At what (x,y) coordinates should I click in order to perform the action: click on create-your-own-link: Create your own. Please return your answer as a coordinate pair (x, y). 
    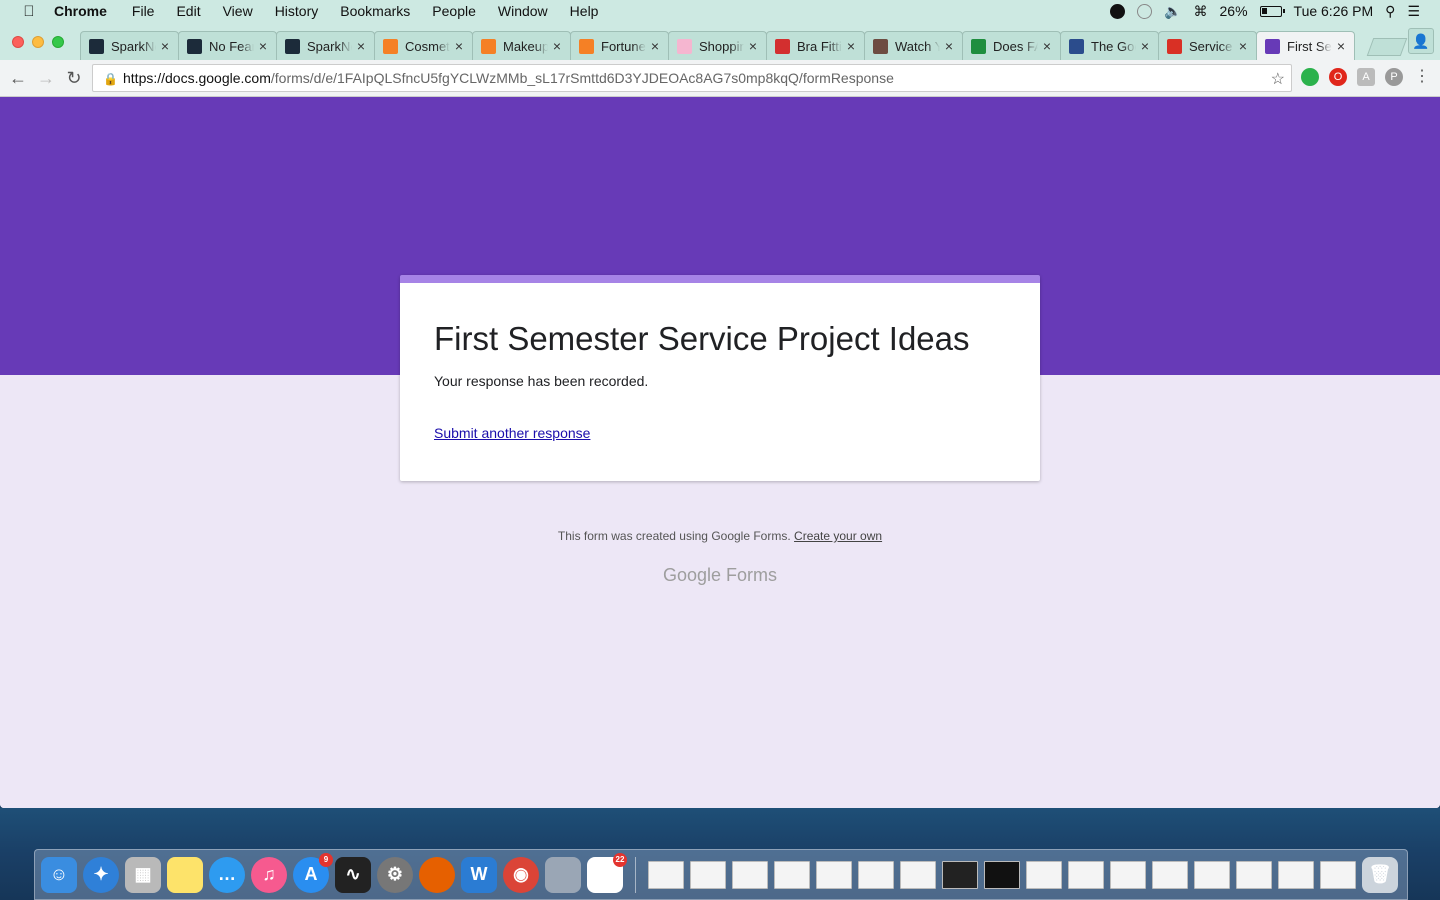
    Looking at the image, I should click on (838, 536).